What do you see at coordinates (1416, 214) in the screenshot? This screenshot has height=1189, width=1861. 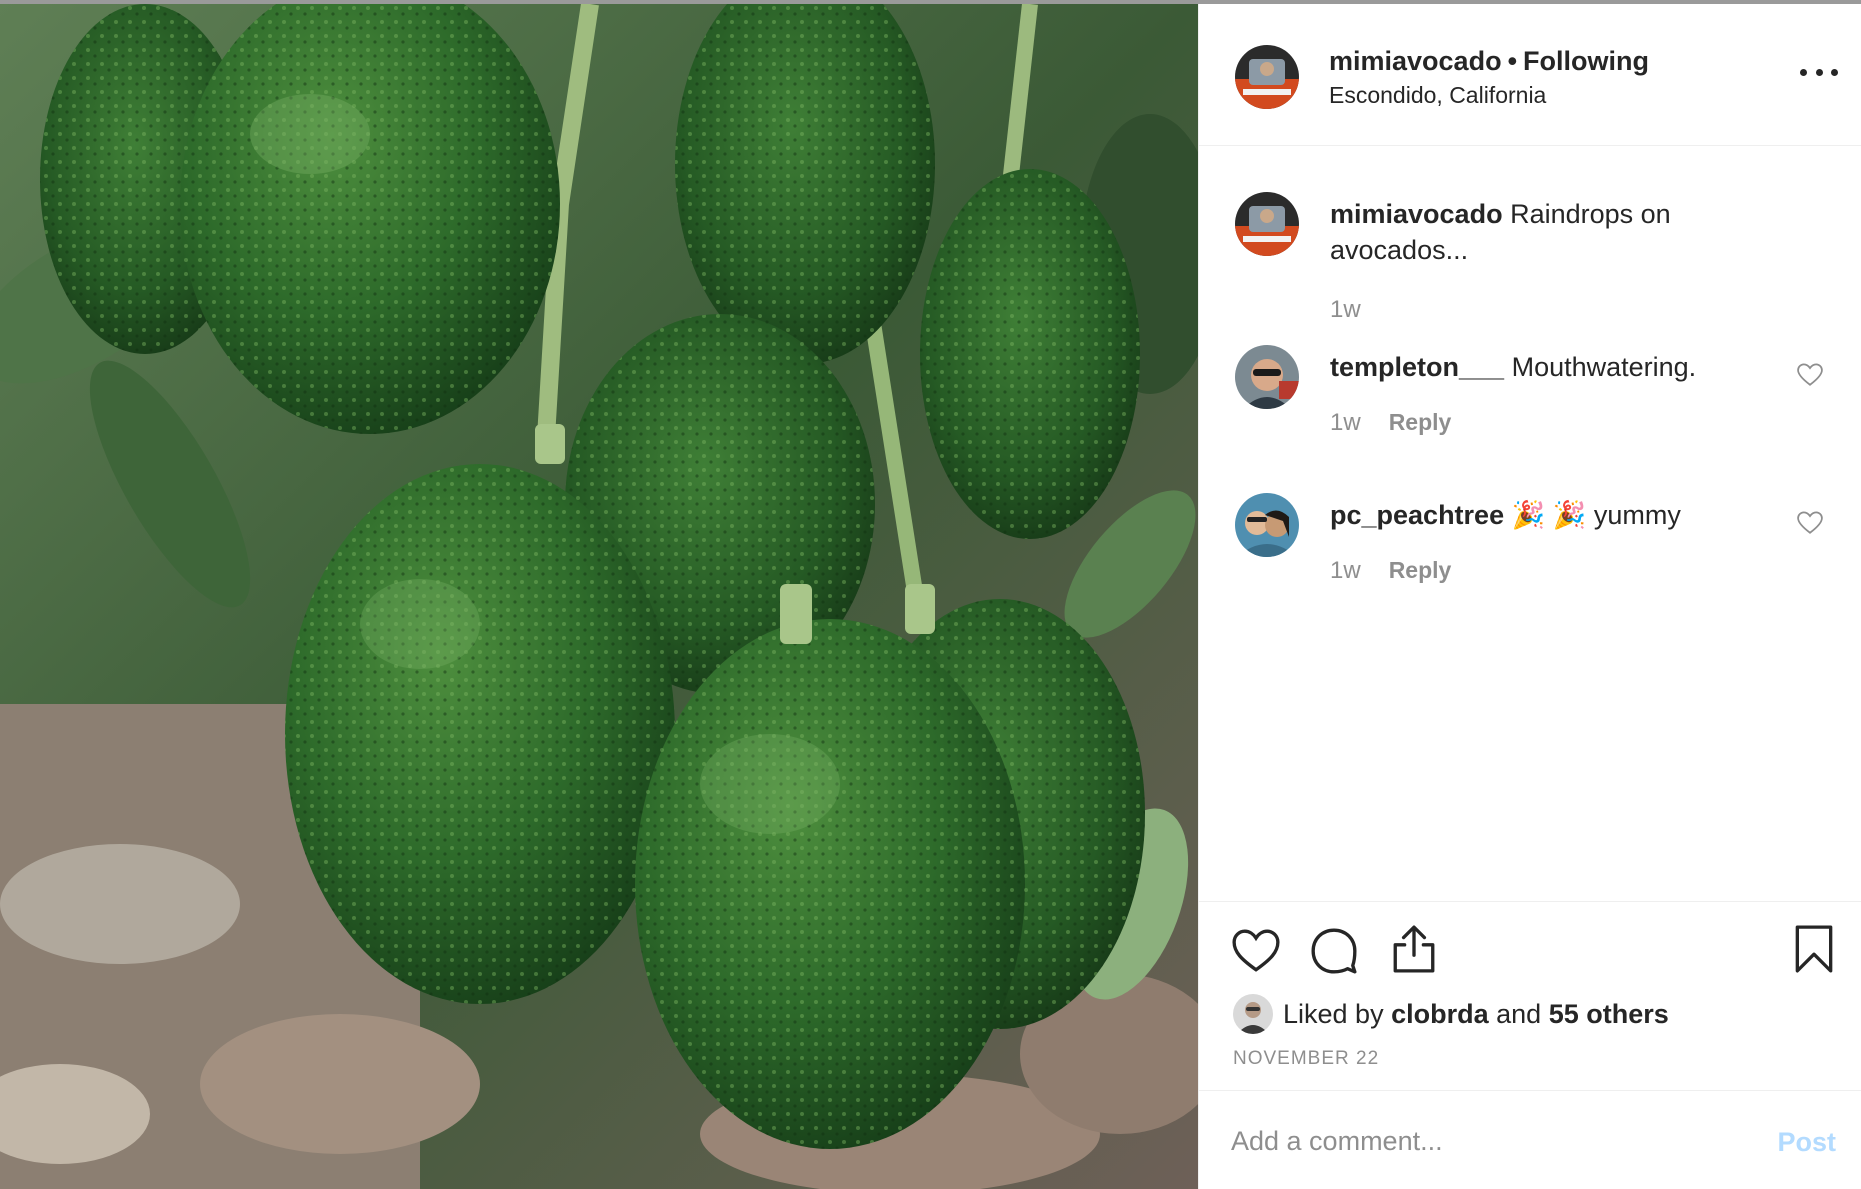 I see `caption-username: mimiavocado` at bounding box center [1416, 214].